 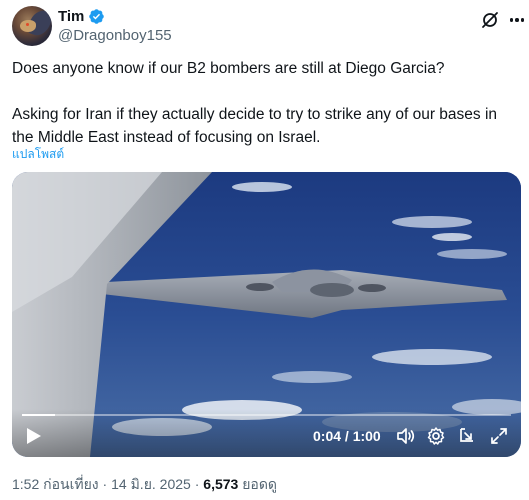 I want to click on play-icon, so click(x=34, y=436).